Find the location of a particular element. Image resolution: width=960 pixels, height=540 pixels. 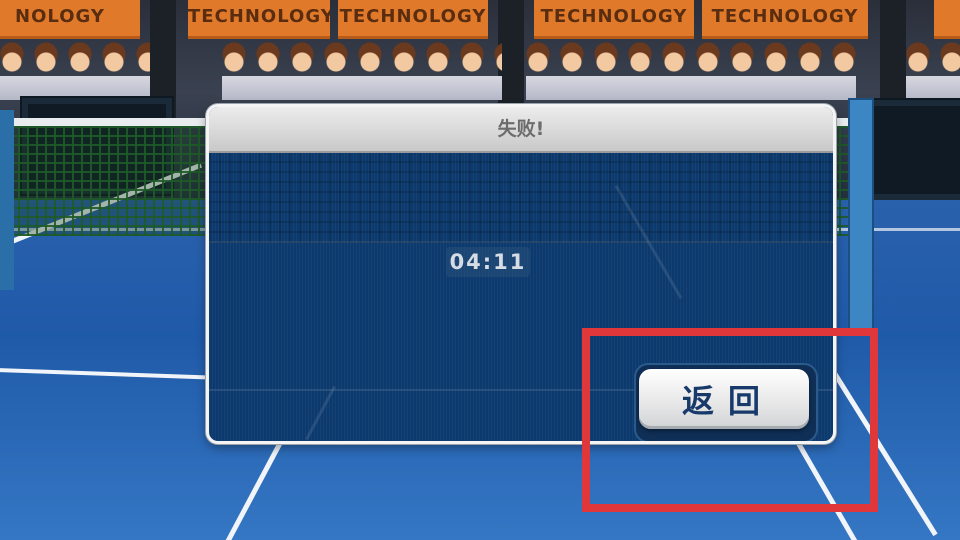

crowd-center is located at coordinates (362, 71).